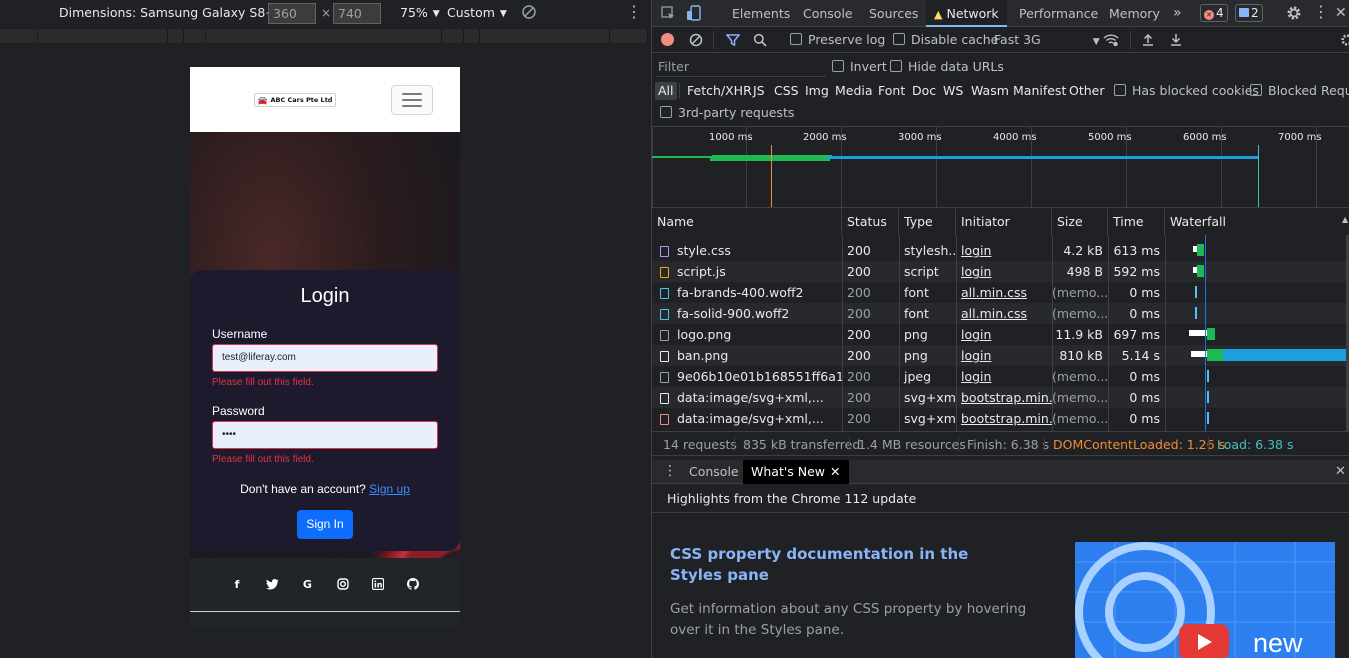 Image resolution: width=1349 pixels, height=658 pixels. I want to click on password-input: ••••, so click(325, 435).